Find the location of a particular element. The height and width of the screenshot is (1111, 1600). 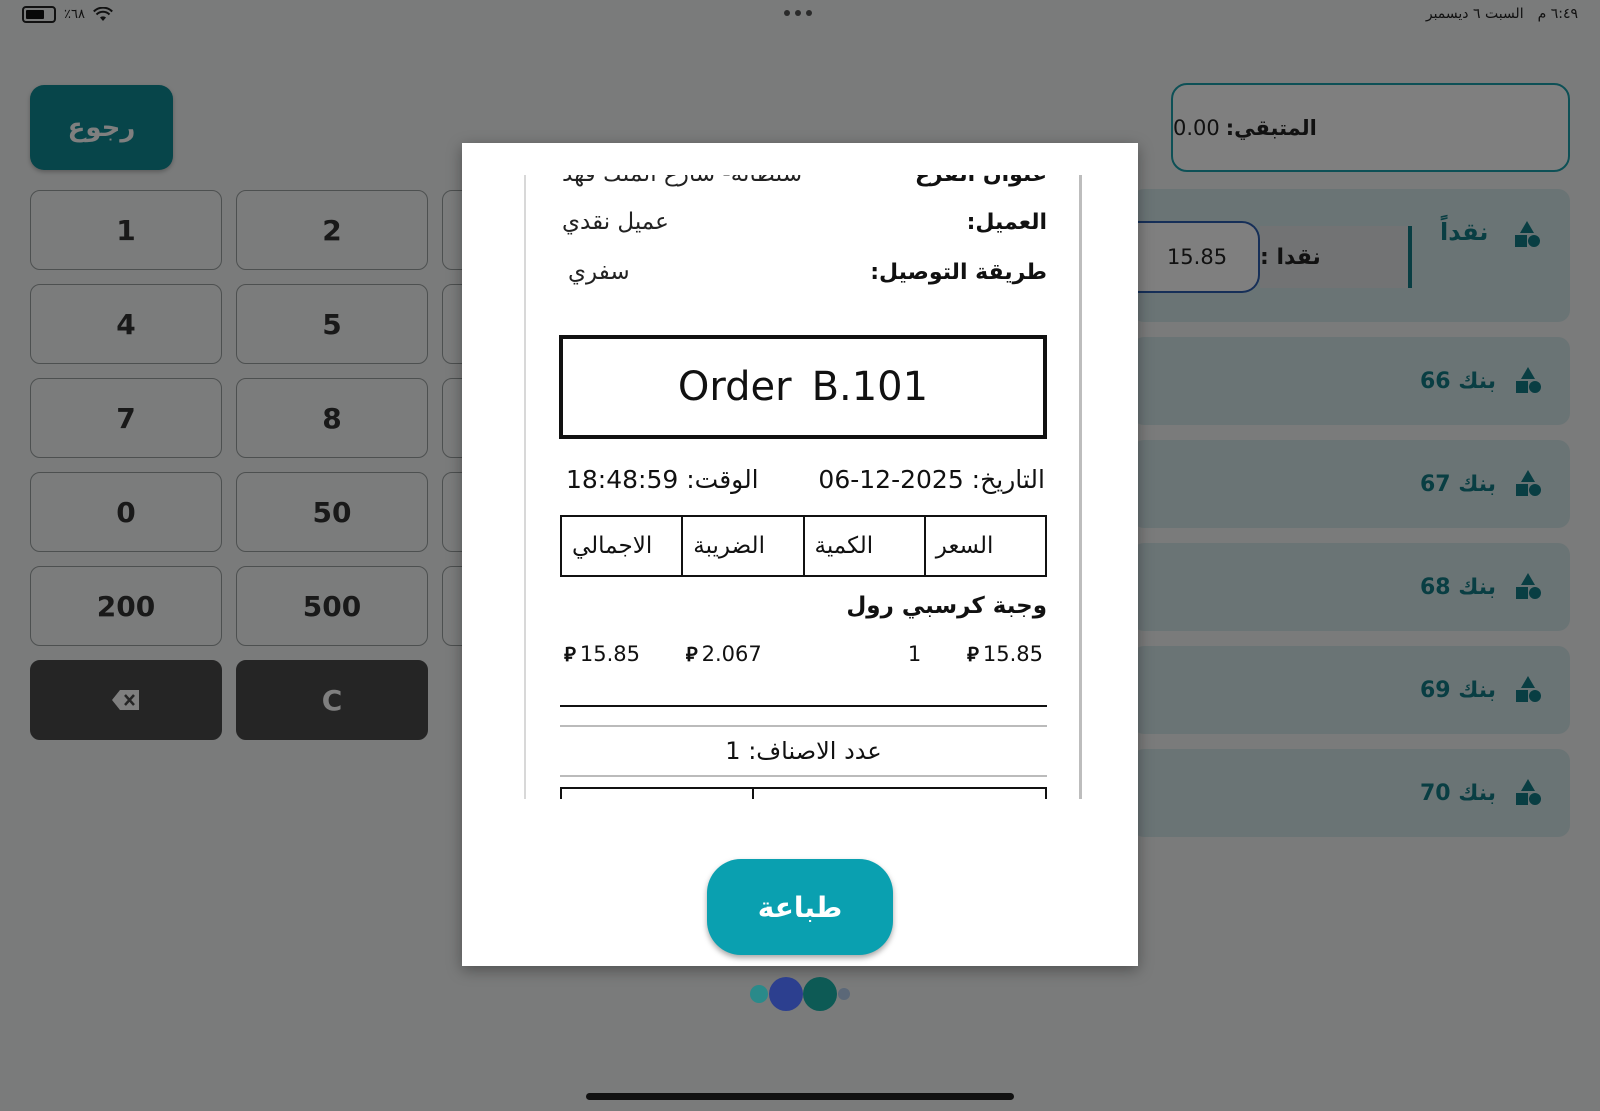

item-name: وجبة كرسبي رول is located at coordinates (946, 606).